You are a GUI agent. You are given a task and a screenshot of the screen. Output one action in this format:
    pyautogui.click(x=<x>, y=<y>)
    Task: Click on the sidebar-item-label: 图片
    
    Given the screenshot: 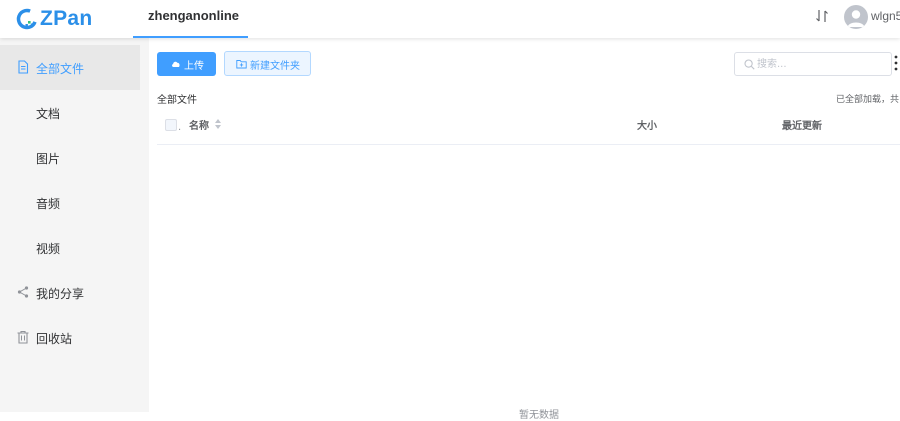 What is the action you would take?
    pyautogui.click(x=48, y=159)
    